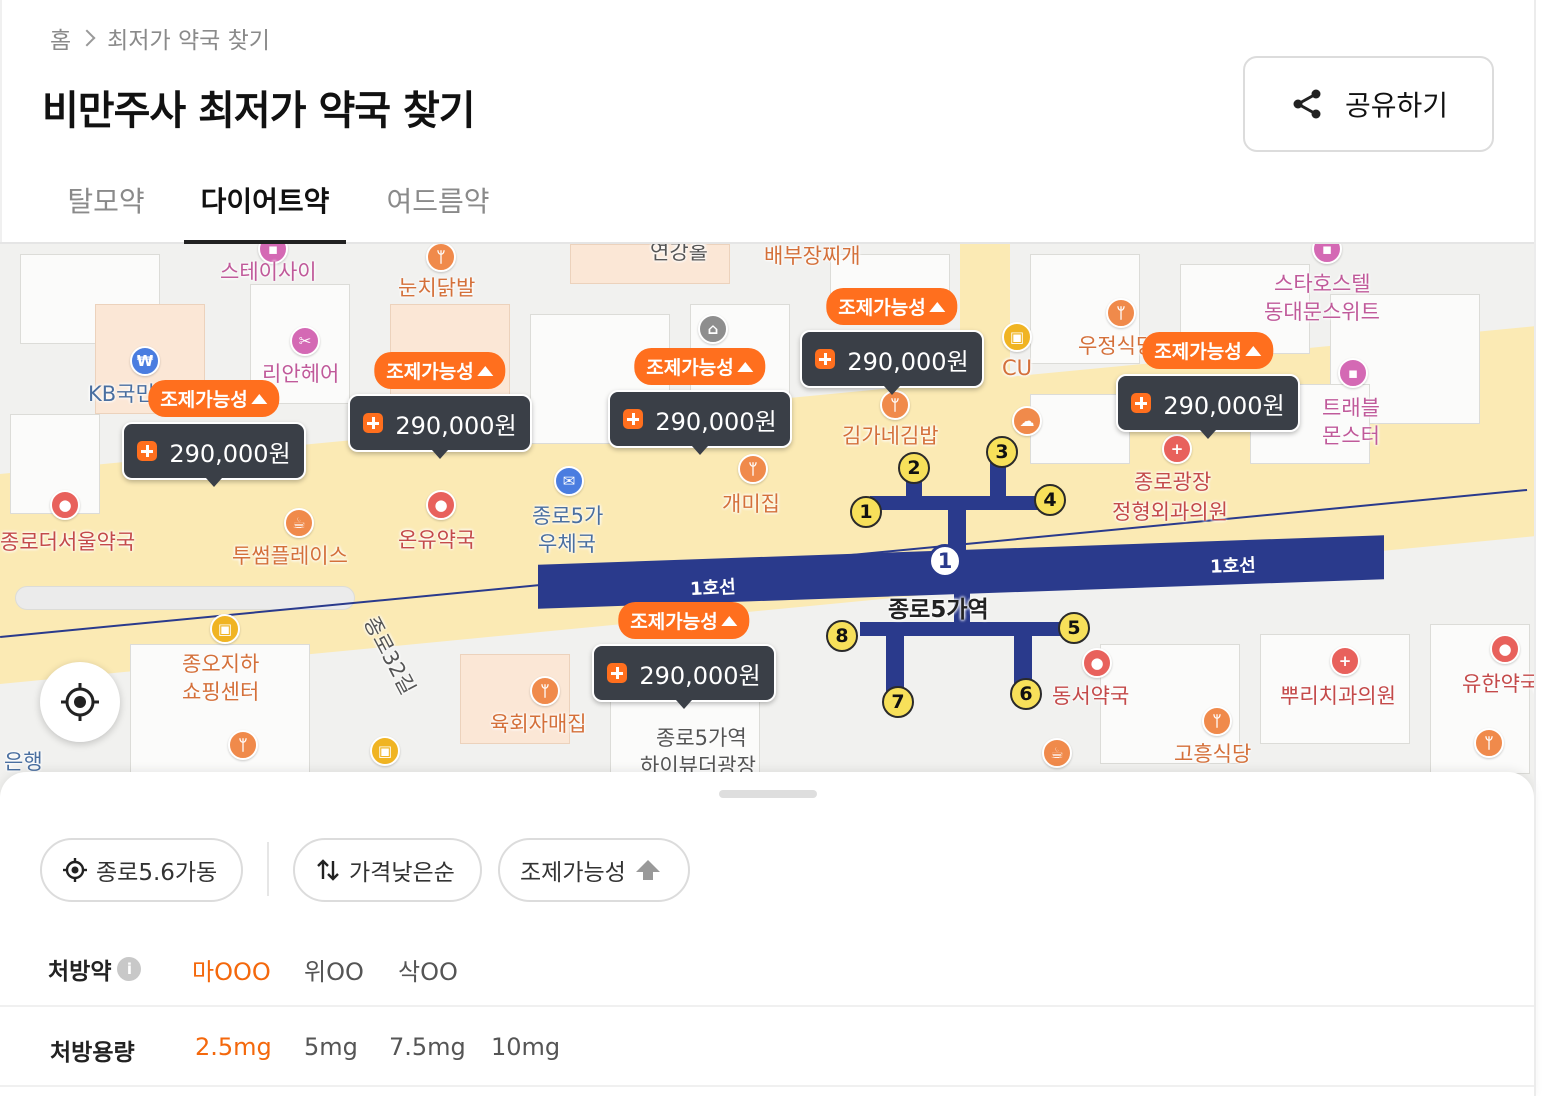  I want to click on info-icon: i, so click(129, 969).